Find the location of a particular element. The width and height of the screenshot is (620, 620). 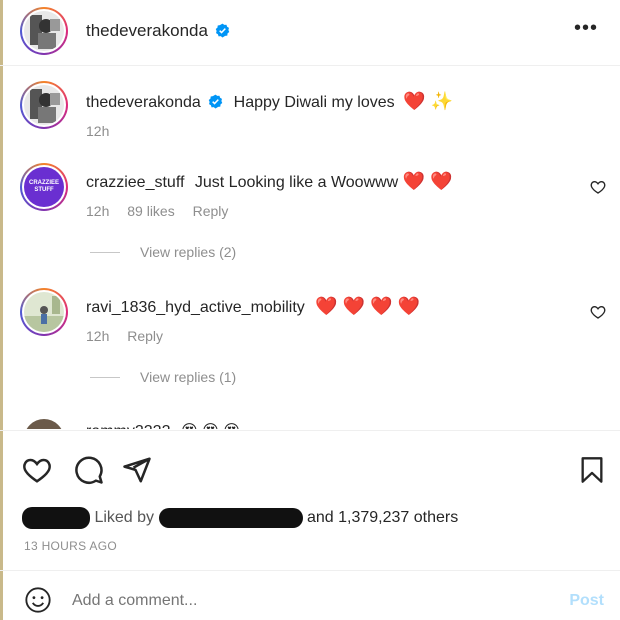

comment-username: crazziee_stuff is located at coordinates (135, 182).